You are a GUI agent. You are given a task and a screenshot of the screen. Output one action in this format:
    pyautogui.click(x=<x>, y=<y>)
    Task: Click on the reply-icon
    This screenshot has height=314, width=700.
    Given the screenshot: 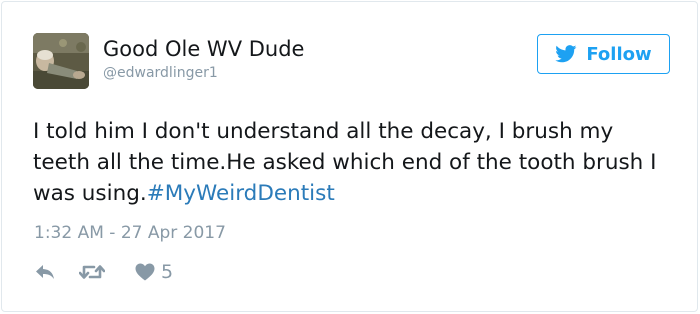 What is the action you would take?
    pyautogui.click(x=45, y=272)
    